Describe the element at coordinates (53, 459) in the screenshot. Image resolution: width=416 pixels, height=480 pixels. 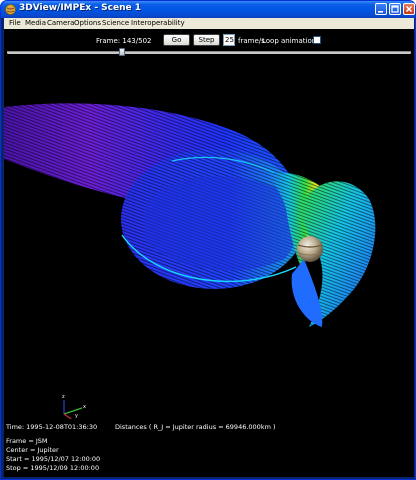
I see `start-time: Start = 1995/12/07 12:00:00` at that location.